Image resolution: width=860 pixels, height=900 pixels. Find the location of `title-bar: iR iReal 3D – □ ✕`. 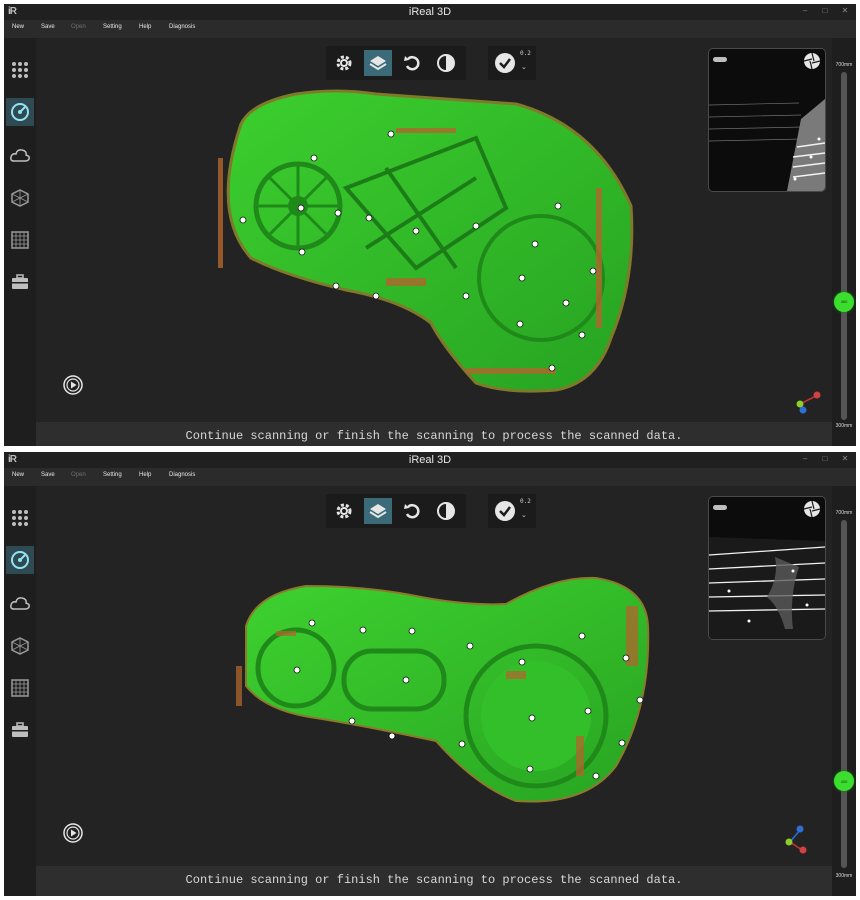

title-bar: iR iReal 3D – □ ✕ is located at coordinates (430, 460).